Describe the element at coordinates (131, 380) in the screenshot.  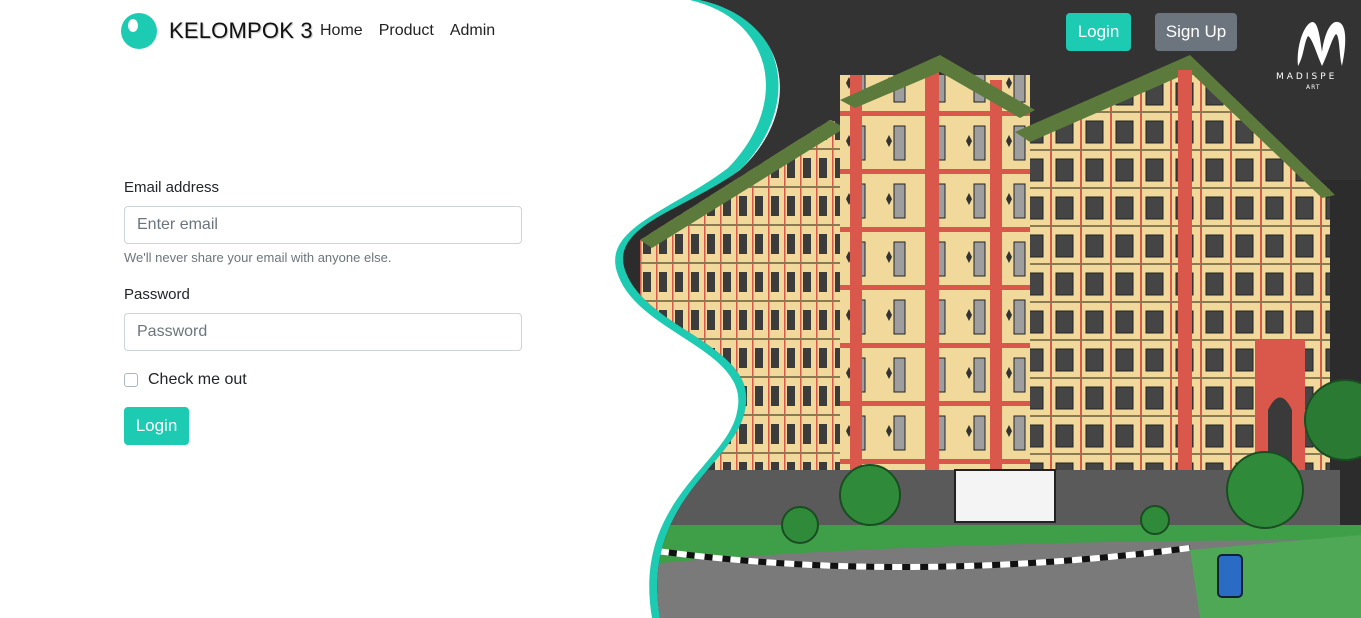
I see `check-me-out-checkbox` at that location.